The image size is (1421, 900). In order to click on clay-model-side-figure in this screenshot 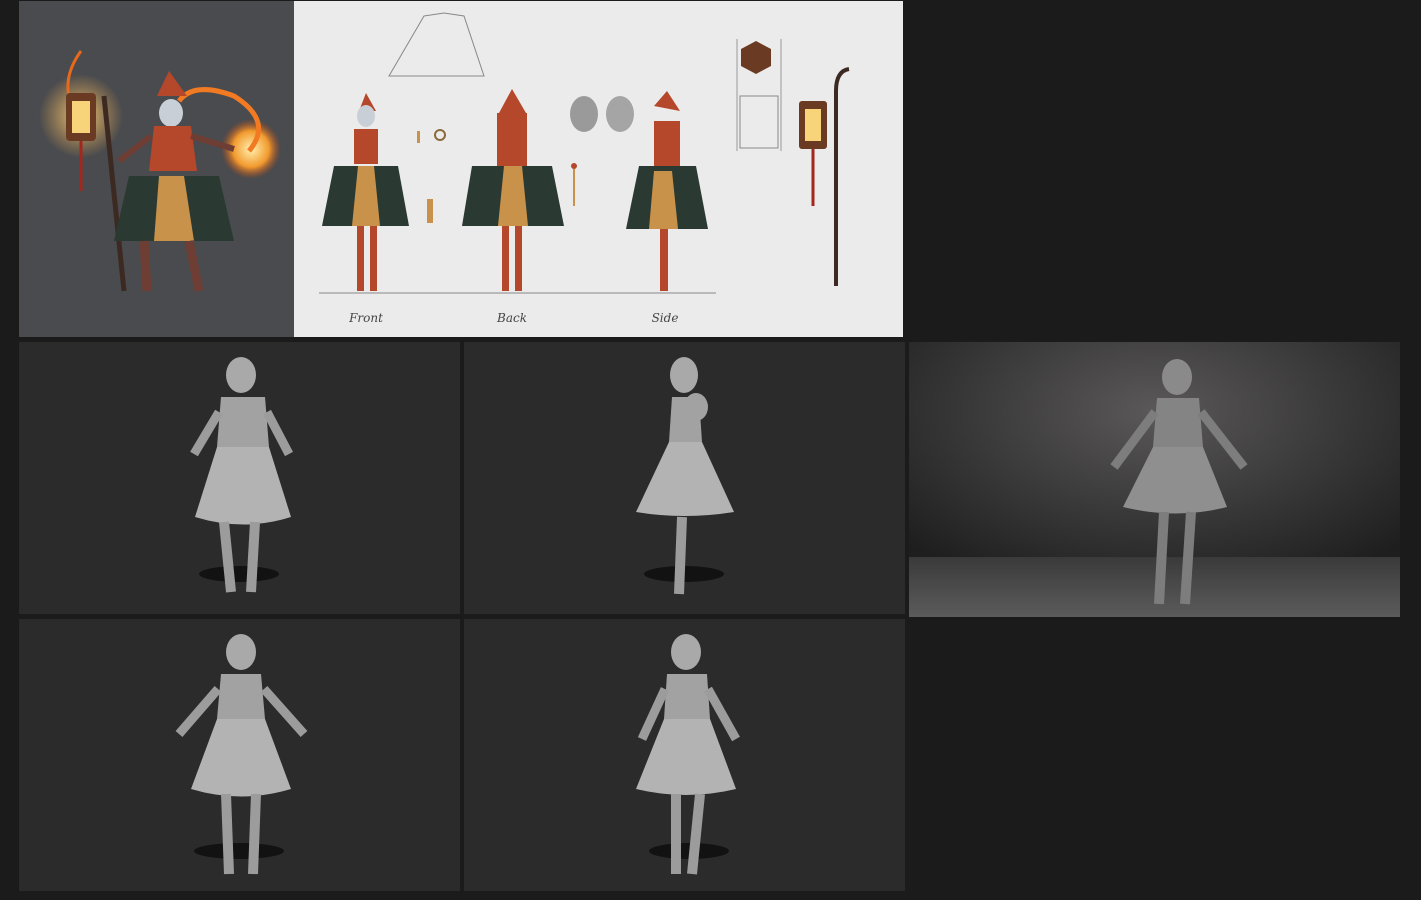, I will do `click(685, 476)`.